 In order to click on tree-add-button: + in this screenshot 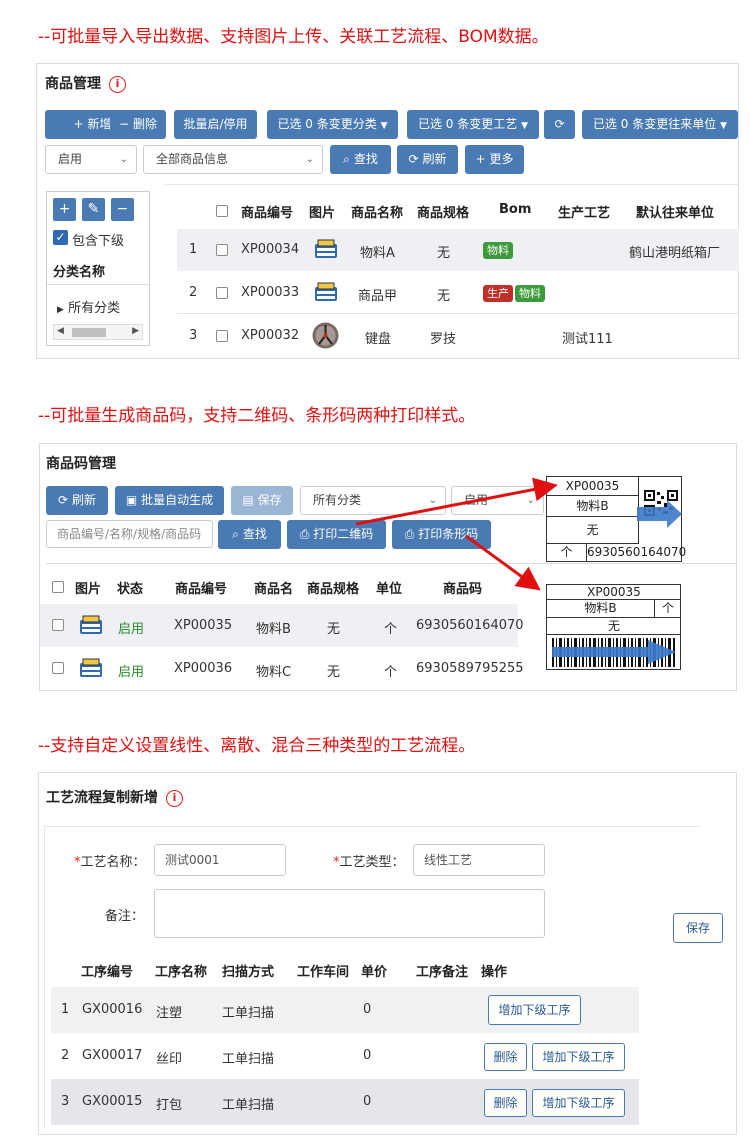, I will do `click(64, 209)`.